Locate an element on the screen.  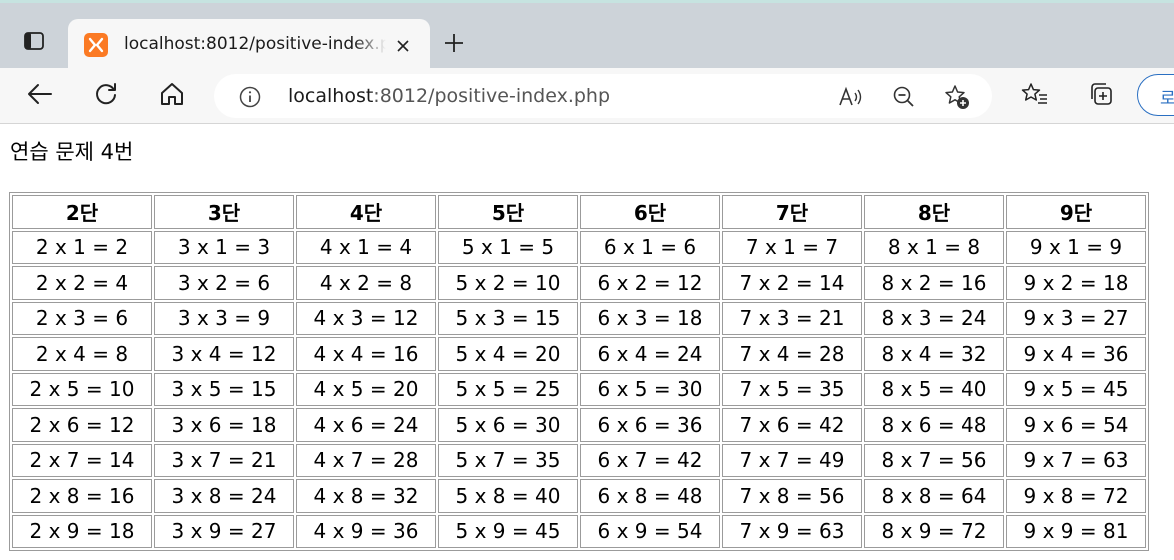
table-cell: 2 x 4 = 8 is located at coordinates (82, 354).